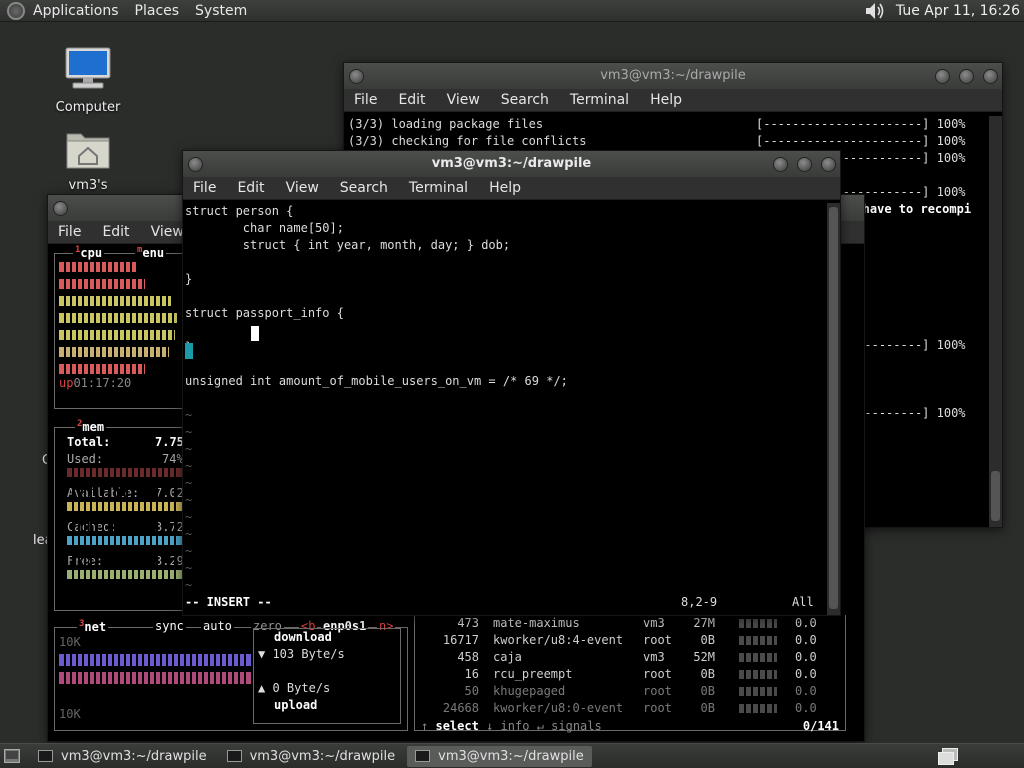  Describe the element at coordinates (239, 211) in the screenshot. I see `vim-code-line: struct person {` at that location.